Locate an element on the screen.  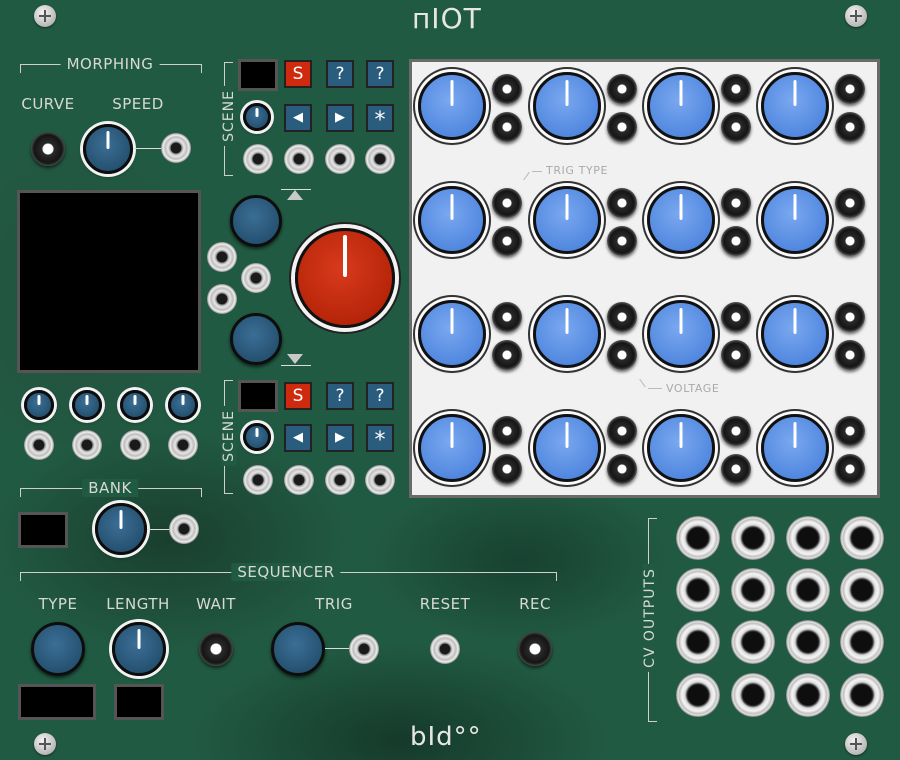
trig-knob is located at coordinates (298, 649).